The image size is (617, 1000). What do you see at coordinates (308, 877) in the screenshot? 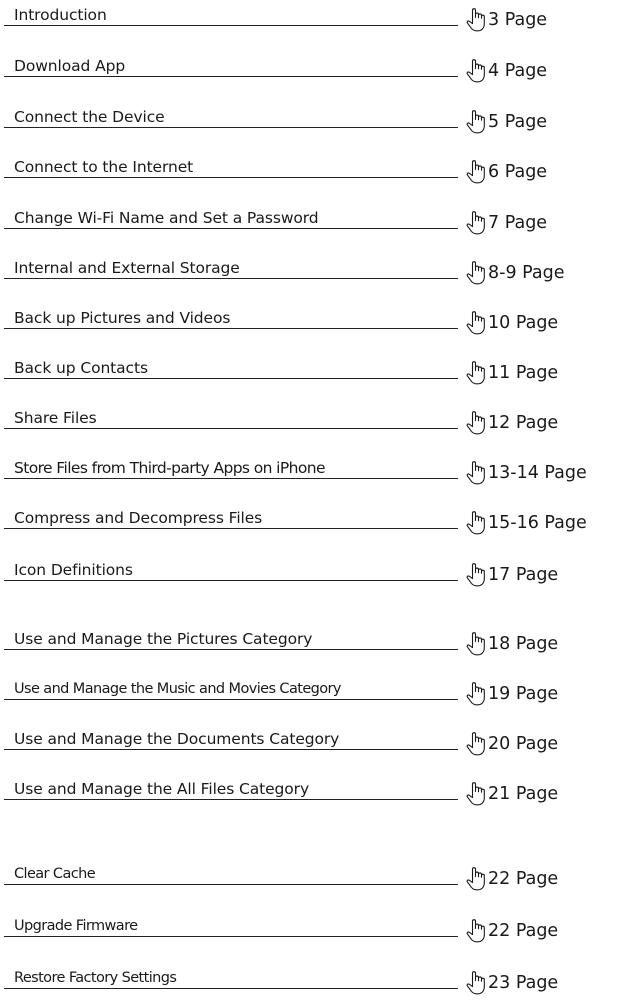
I see `toc-item-clear-cache: Clear Cache 22 Page` at bounding box center [308, 877].